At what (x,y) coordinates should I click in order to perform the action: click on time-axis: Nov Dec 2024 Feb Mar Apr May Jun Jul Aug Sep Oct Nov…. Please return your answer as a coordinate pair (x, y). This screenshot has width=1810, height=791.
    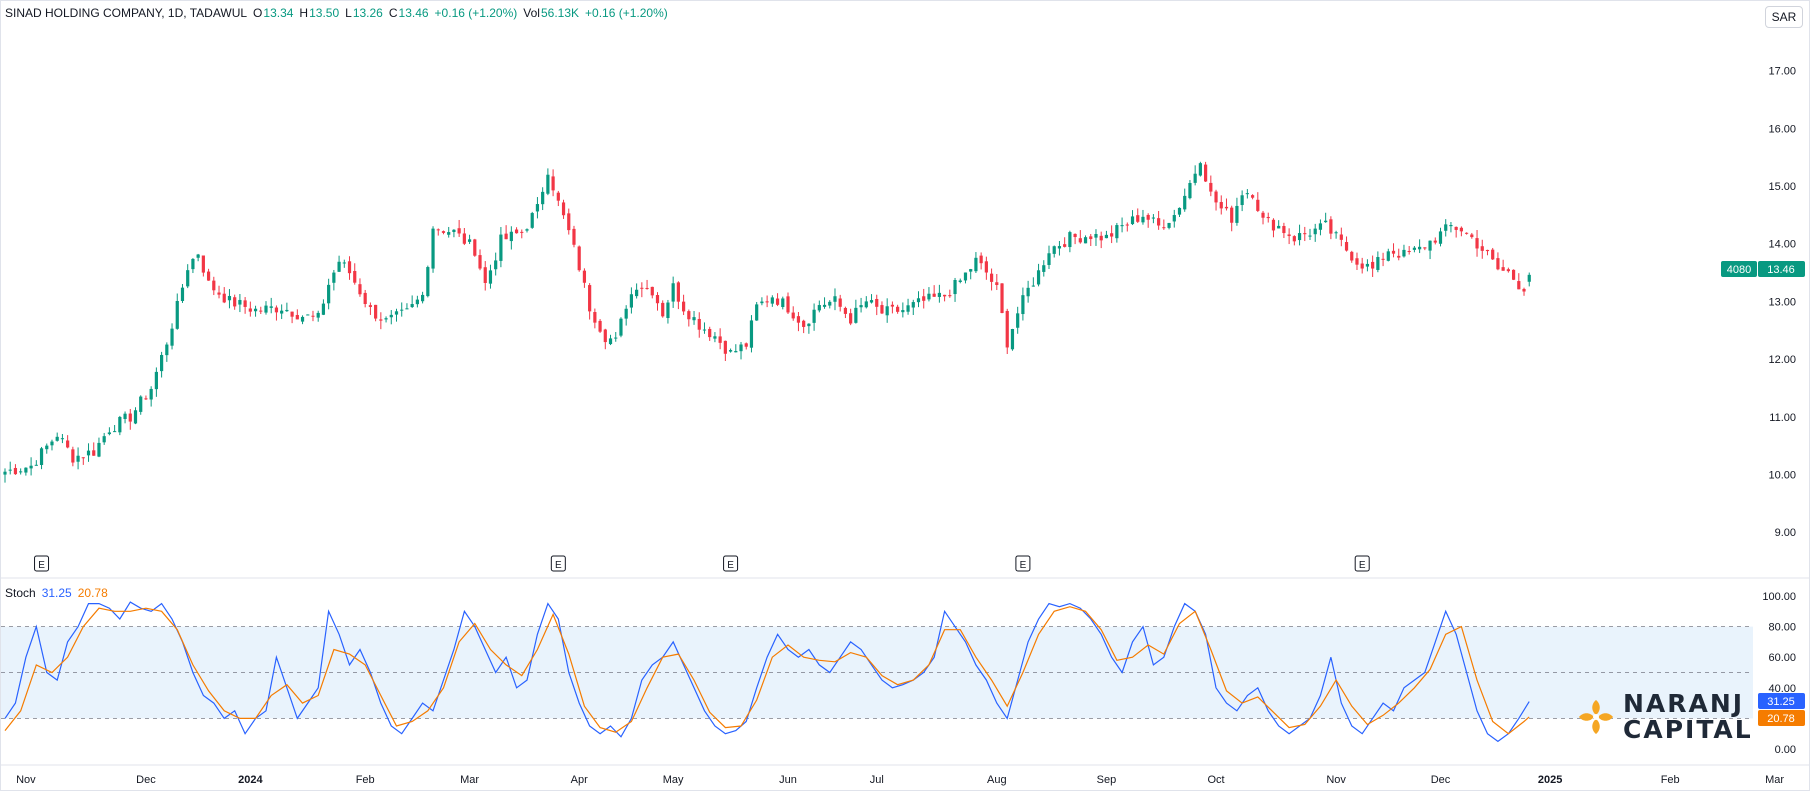
    Looking at the image, I should click on (900, 780).